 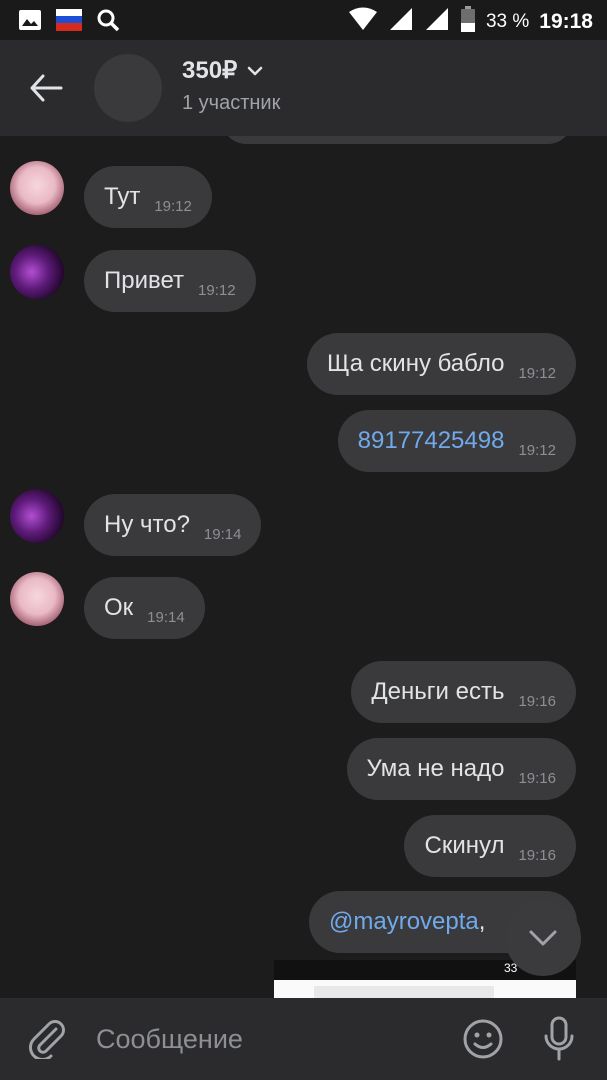 I want to click on message-text: Тут, so click(x=122, y=196).